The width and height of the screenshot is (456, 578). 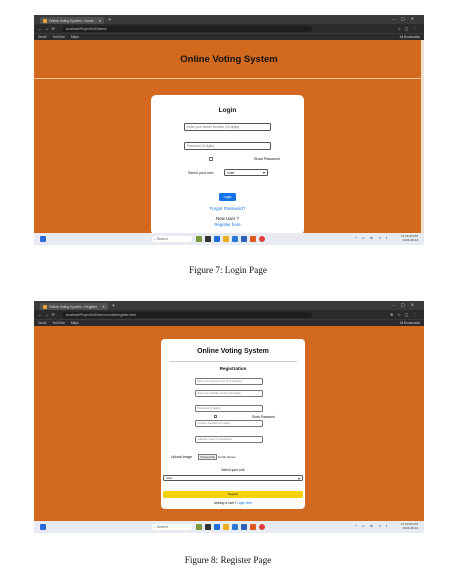 I want to click on no-file-text: No file chosen, so click(x=227, y=457).